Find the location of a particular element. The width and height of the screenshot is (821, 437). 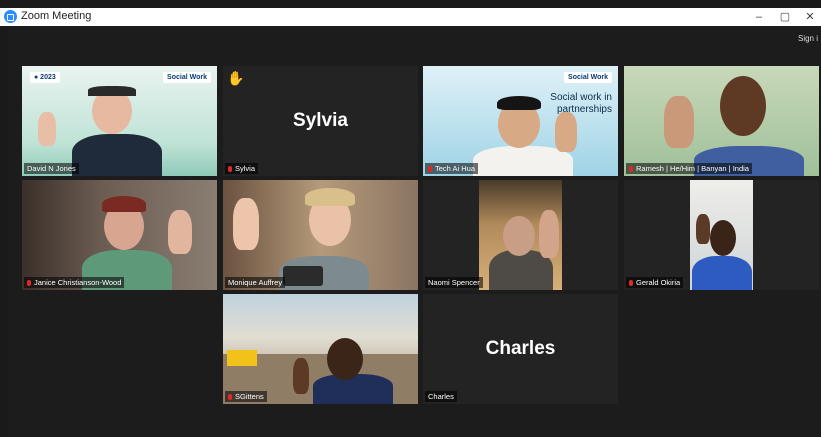

participant-name: Monique Auffrey is located at coordinates (255, 282).